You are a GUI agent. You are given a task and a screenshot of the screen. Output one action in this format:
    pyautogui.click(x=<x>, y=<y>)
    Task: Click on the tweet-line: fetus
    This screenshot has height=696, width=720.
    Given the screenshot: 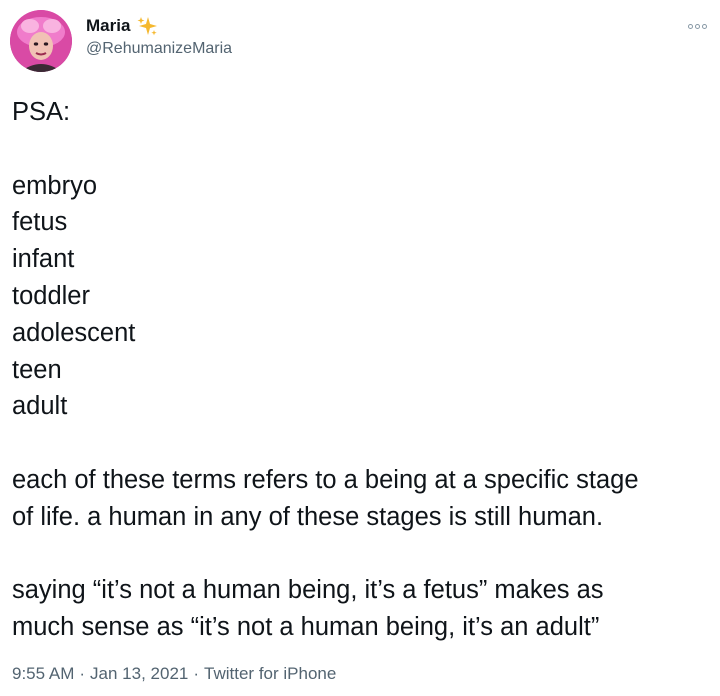 What is the action you would take?
    pyautogui.click(x=40, y=222)
    